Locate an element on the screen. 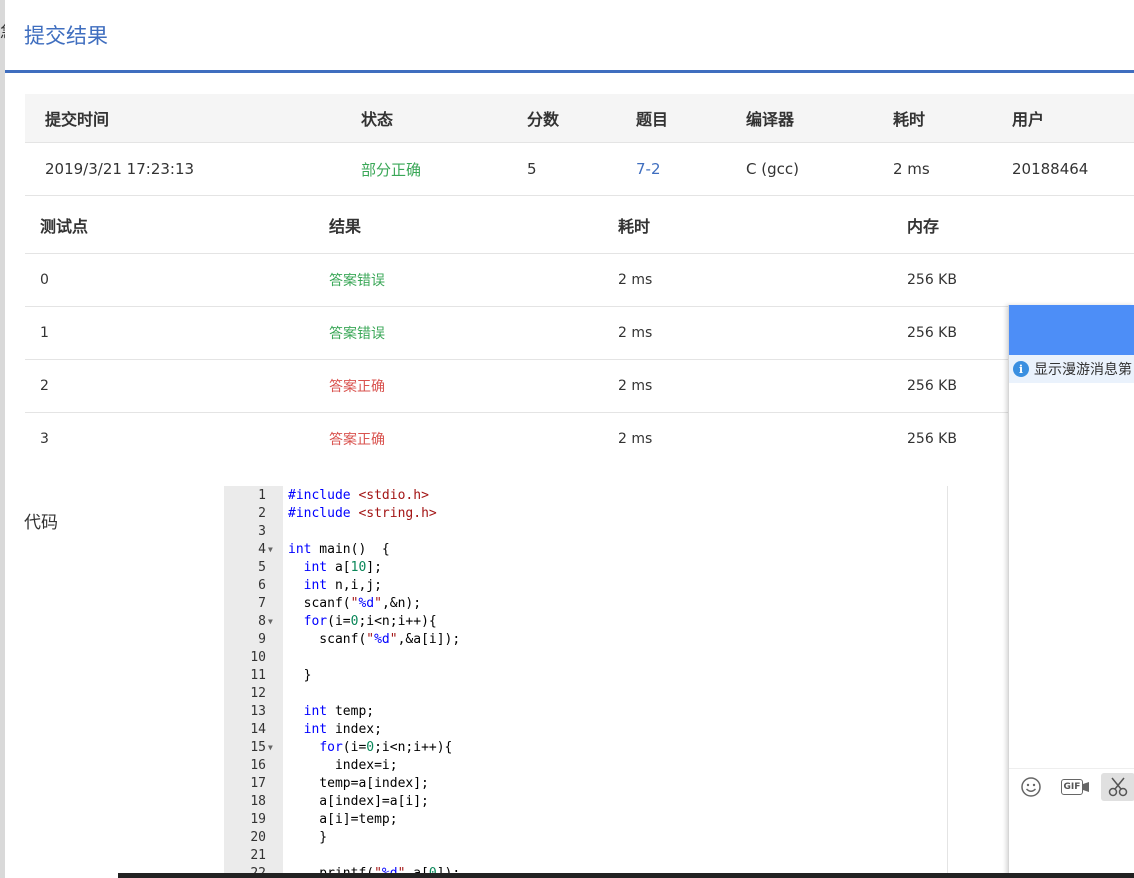  gif-label: GIF is located at coordinates (1072, 787).